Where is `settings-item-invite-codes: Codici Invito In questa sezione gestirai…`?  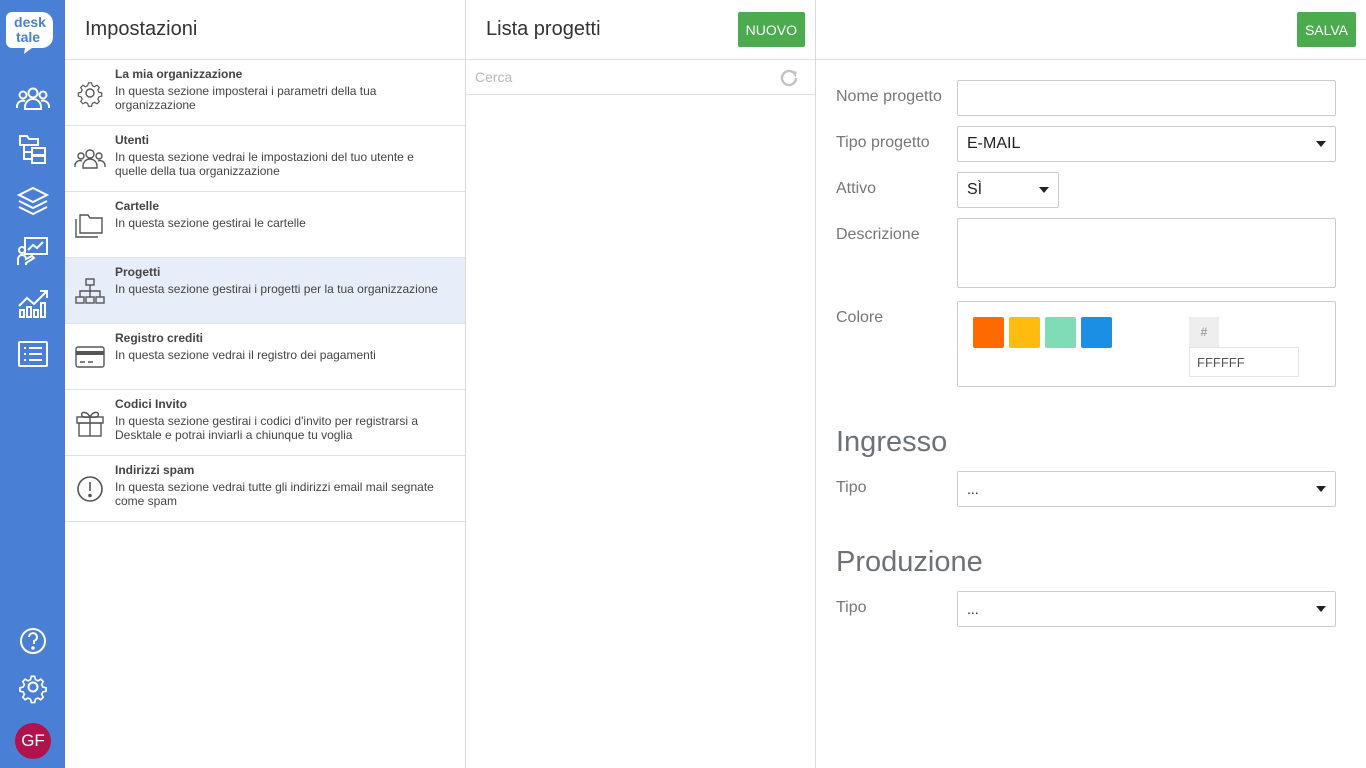 settings-item-invite-codes: Codici Invito In questa sezione gestirai… is located at coordinates (265, 423).